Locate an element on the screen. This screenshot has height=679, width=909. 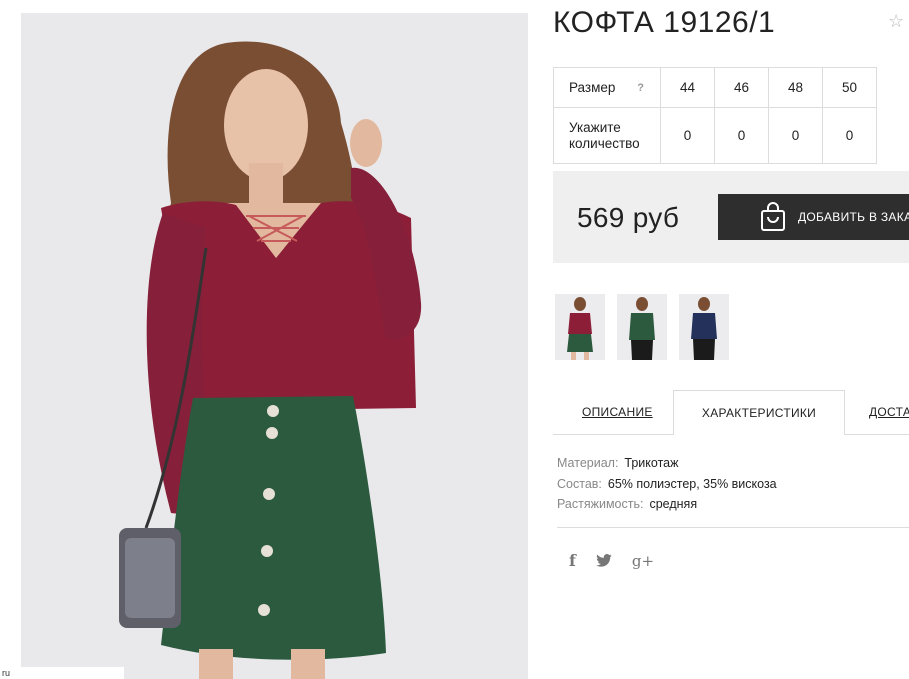
quantity-input-44: 0 is located at coordinates (687, 135).